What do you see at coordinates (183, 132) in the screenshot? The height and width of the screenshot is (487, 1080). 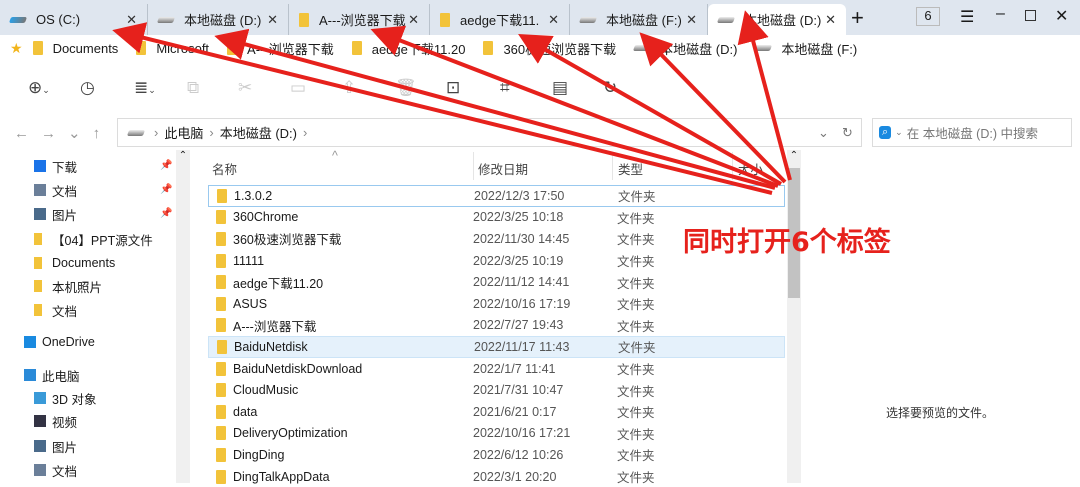 I see `breadcrumb-item: 此电脑` at bounding box center [183, 132].